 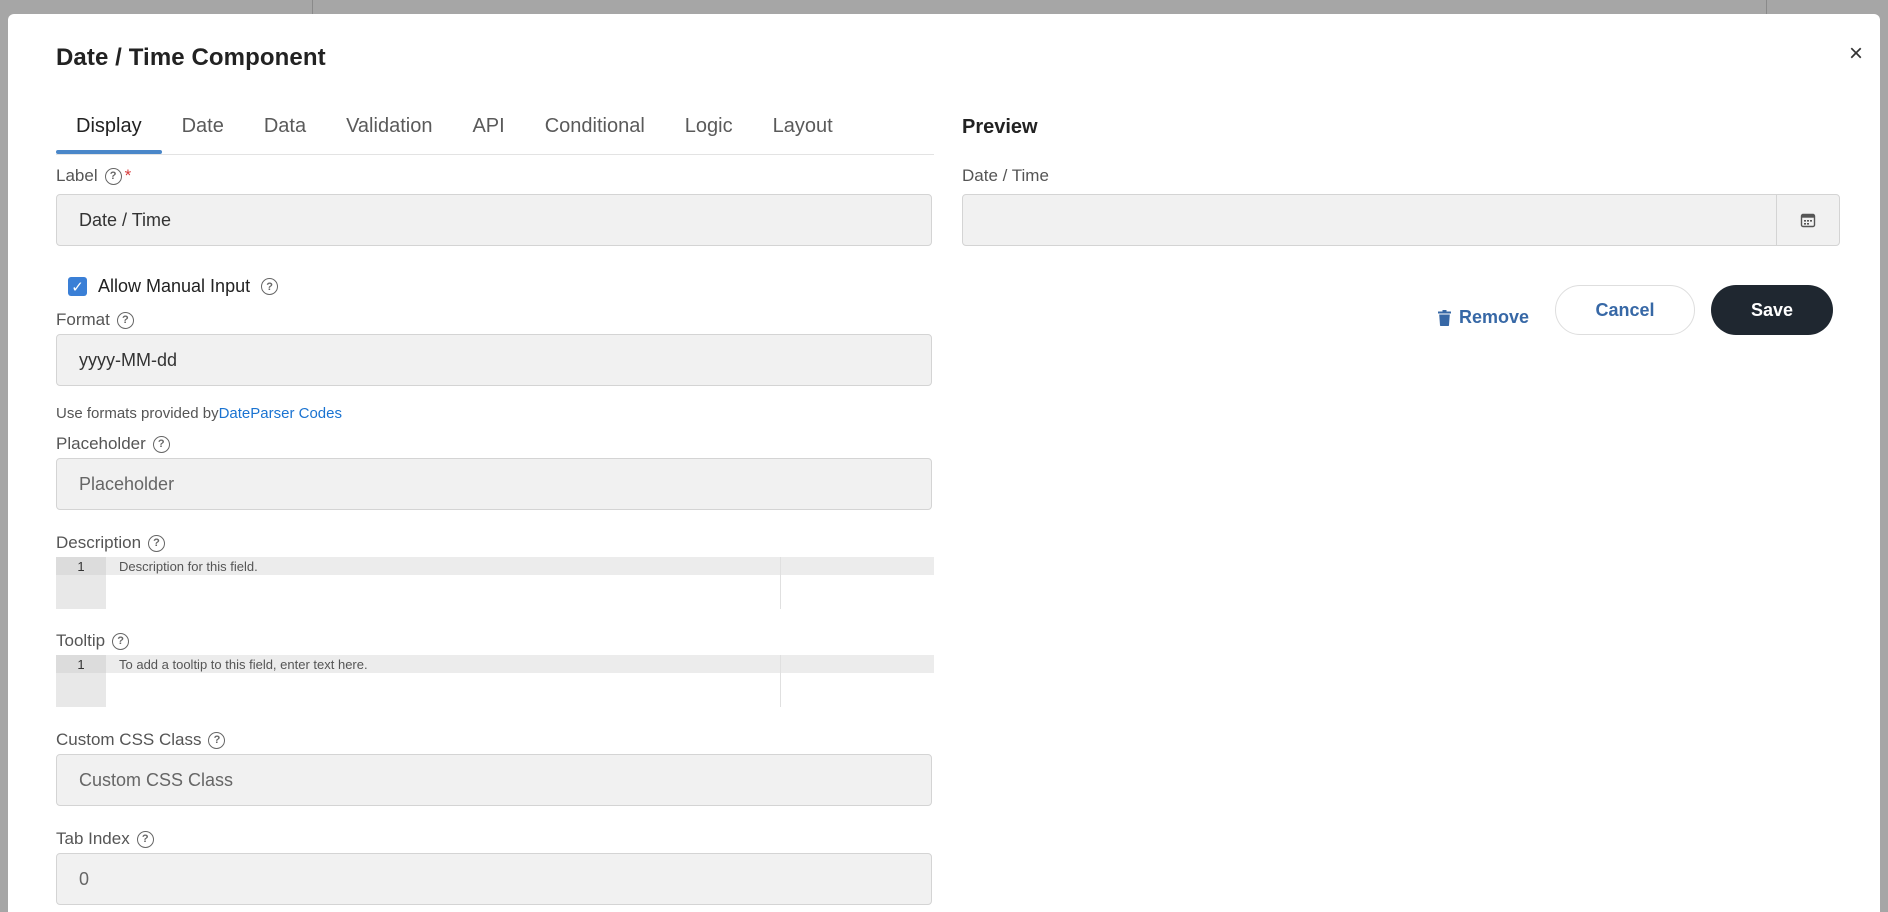 I want to click on format-input: yyyy-MM-dd, so click(x=494, y=360).